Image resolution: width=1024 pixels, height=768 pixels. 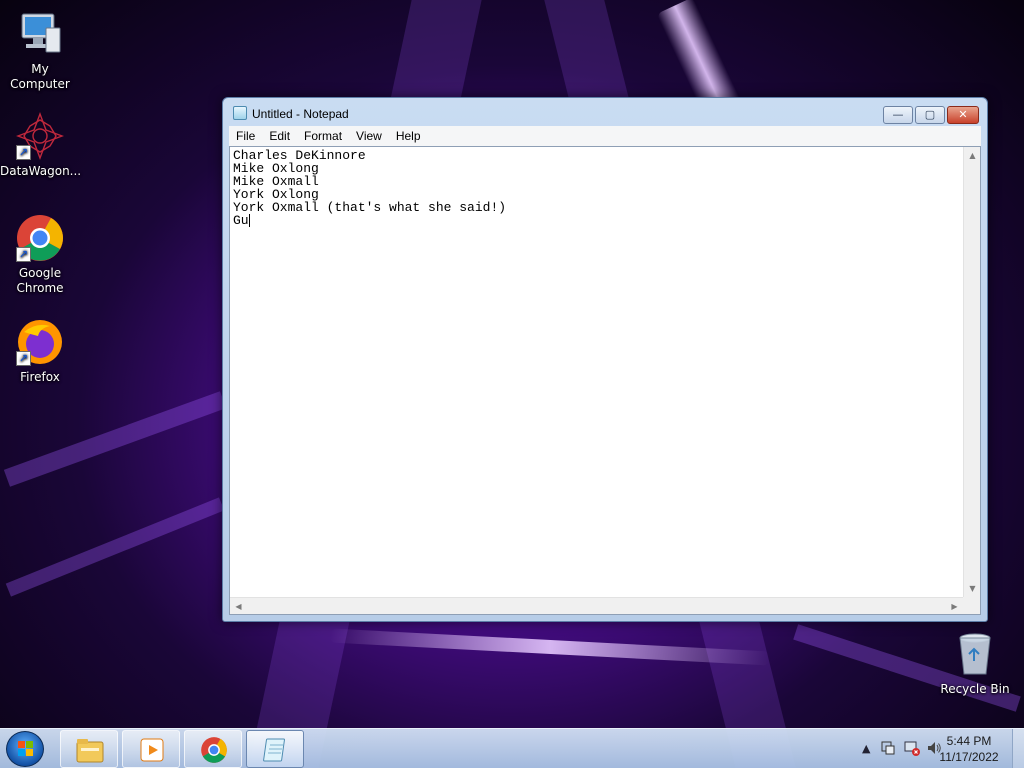 What do you see at coordinates (40, 377) in the screenshot?
I see `desktop-icon-label: Firefox` at bounding box center [40, 377].